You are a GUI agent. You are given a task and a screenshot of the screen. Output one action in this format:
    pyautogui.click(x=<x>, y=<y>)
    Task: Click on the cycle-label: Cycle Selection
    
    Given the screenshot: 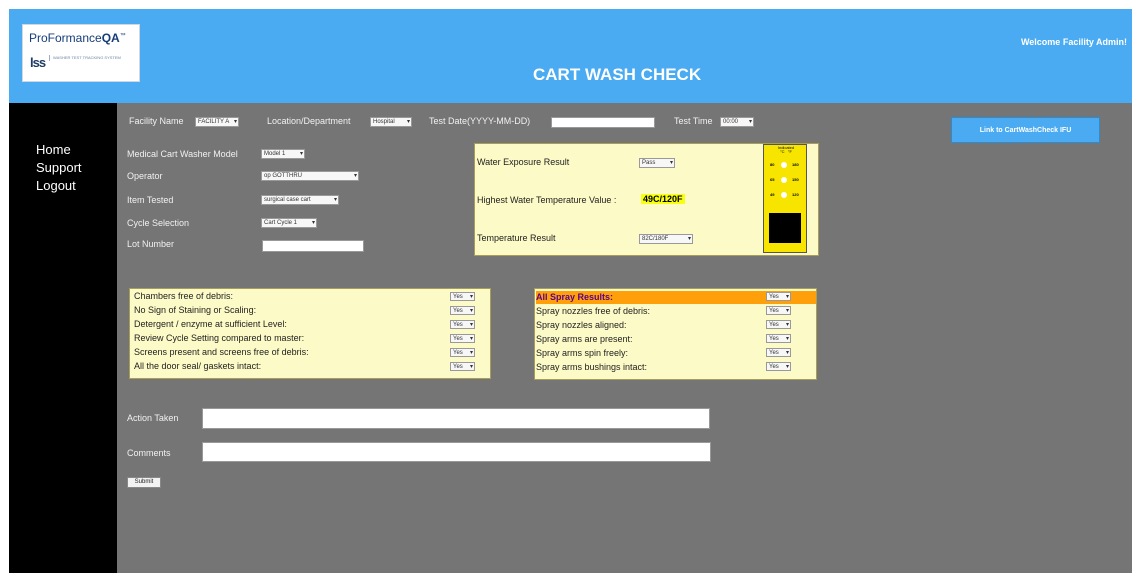 What is the action you would take?
    pyautogui.click(x=158, y=223)
    